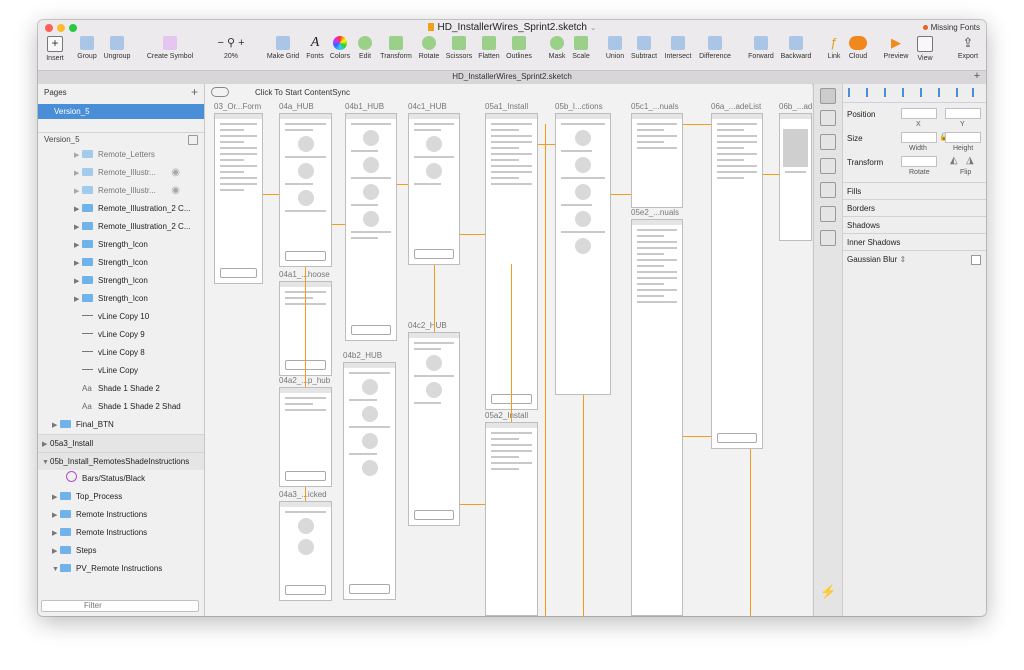  Describe the element at coordinates (715, 48) in the screenshot. I see `difference-button: Difference` at that location.